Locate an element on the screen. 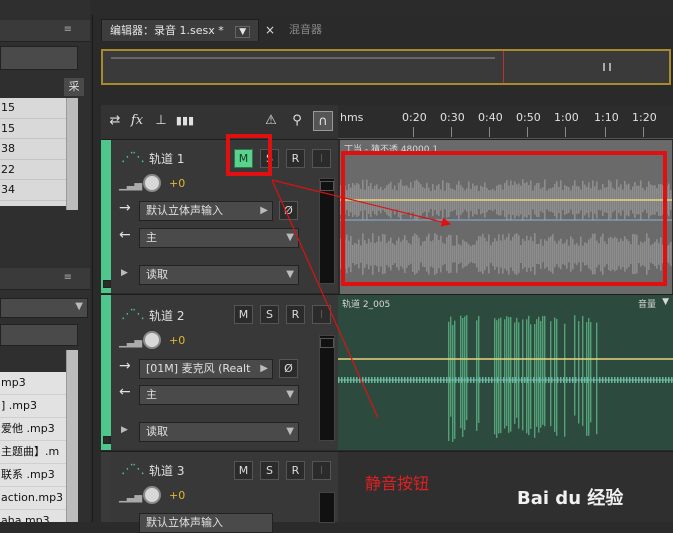 This screenshot has width=673, height=533. watermark-logo: Bai du 经验 is located at coordinates (570, 498).